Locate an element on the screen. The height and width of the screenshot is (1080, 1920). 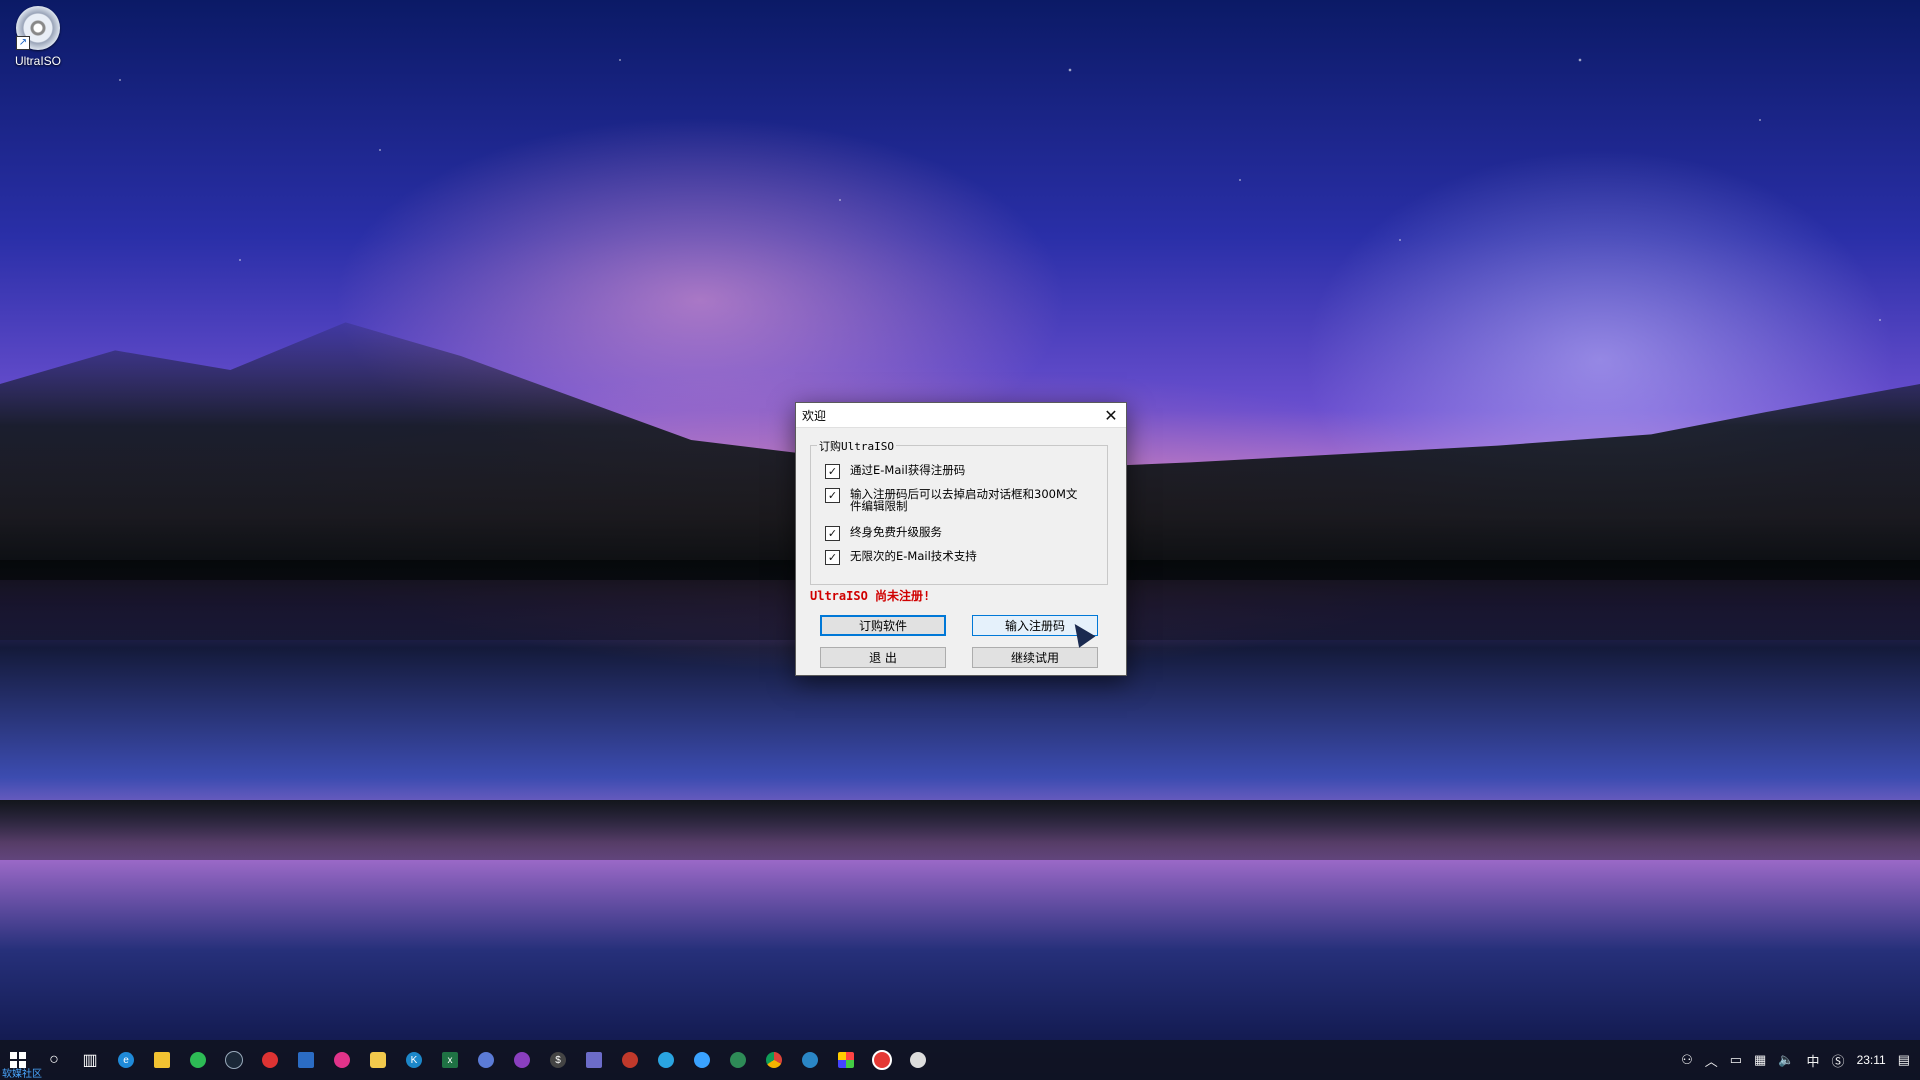
globe-icon is located at coordinates (738, 1060).